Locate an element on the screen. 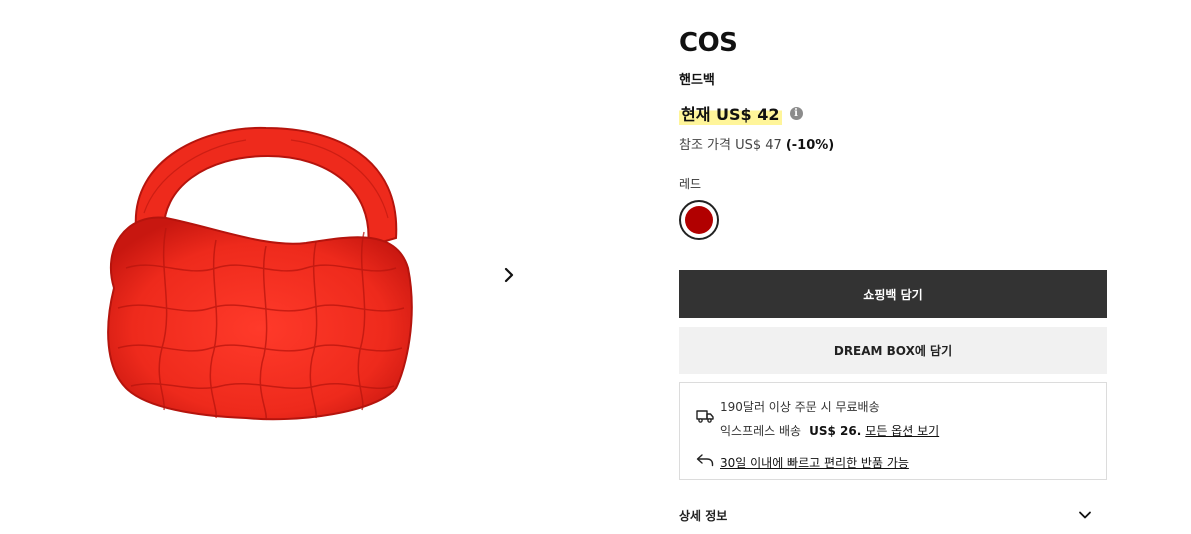 This screenshot has height=534, width=1191. shipping-options-link: 모든 옵션 보기 is located at coordinates (902, 431).